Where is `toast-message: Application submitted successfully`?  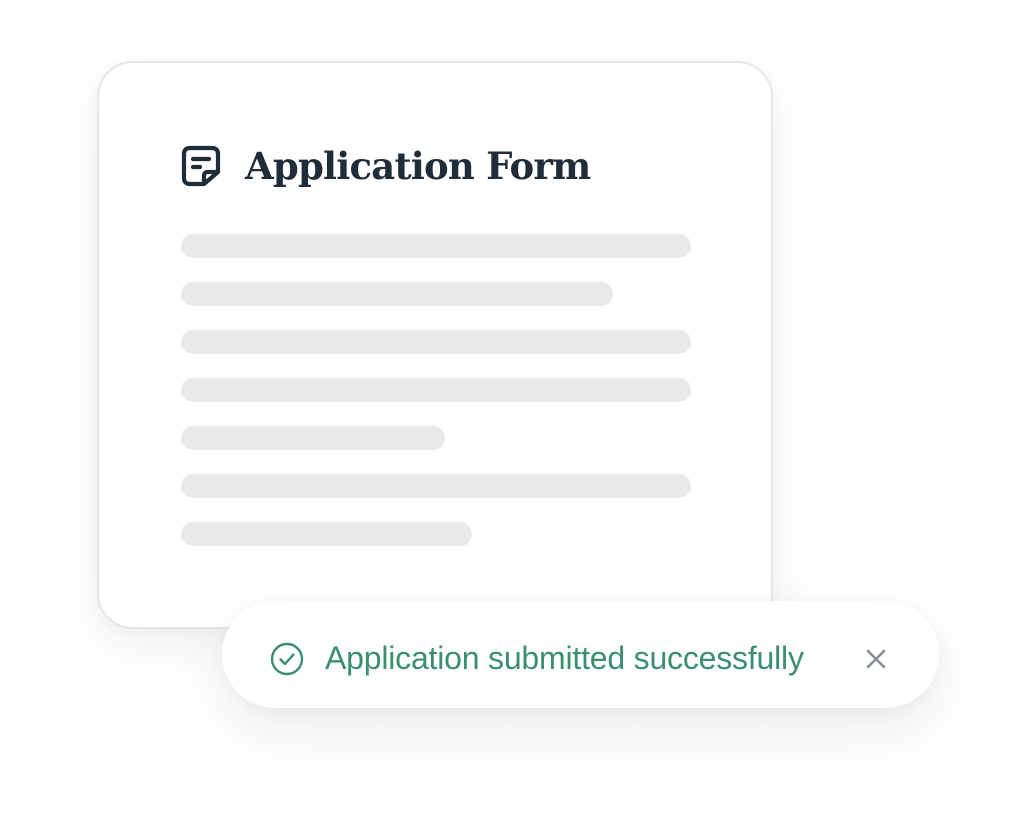 toast-message: Application submitted successfully is located at coordinates (564, 658).